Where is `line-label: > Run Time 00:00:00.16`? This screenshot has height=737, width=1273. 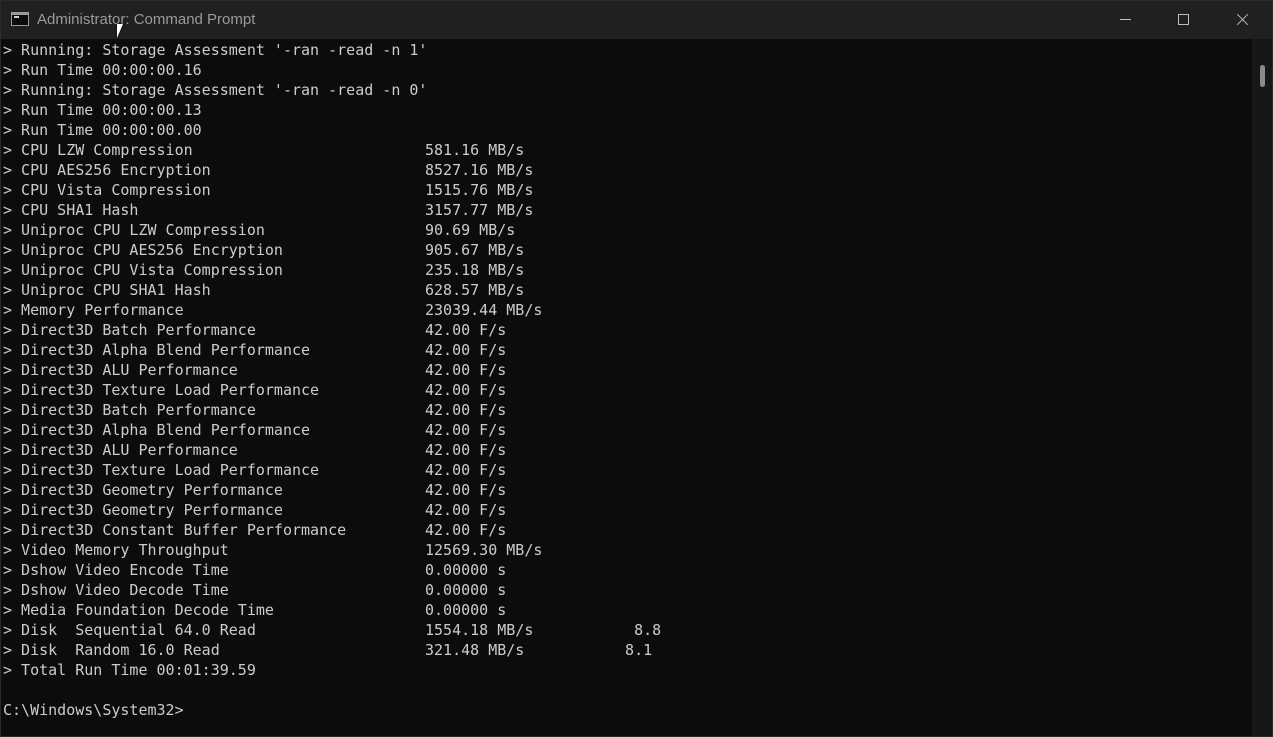 line-label: > Run Time 00:00:00.16 is located at coordinates (102, 70).